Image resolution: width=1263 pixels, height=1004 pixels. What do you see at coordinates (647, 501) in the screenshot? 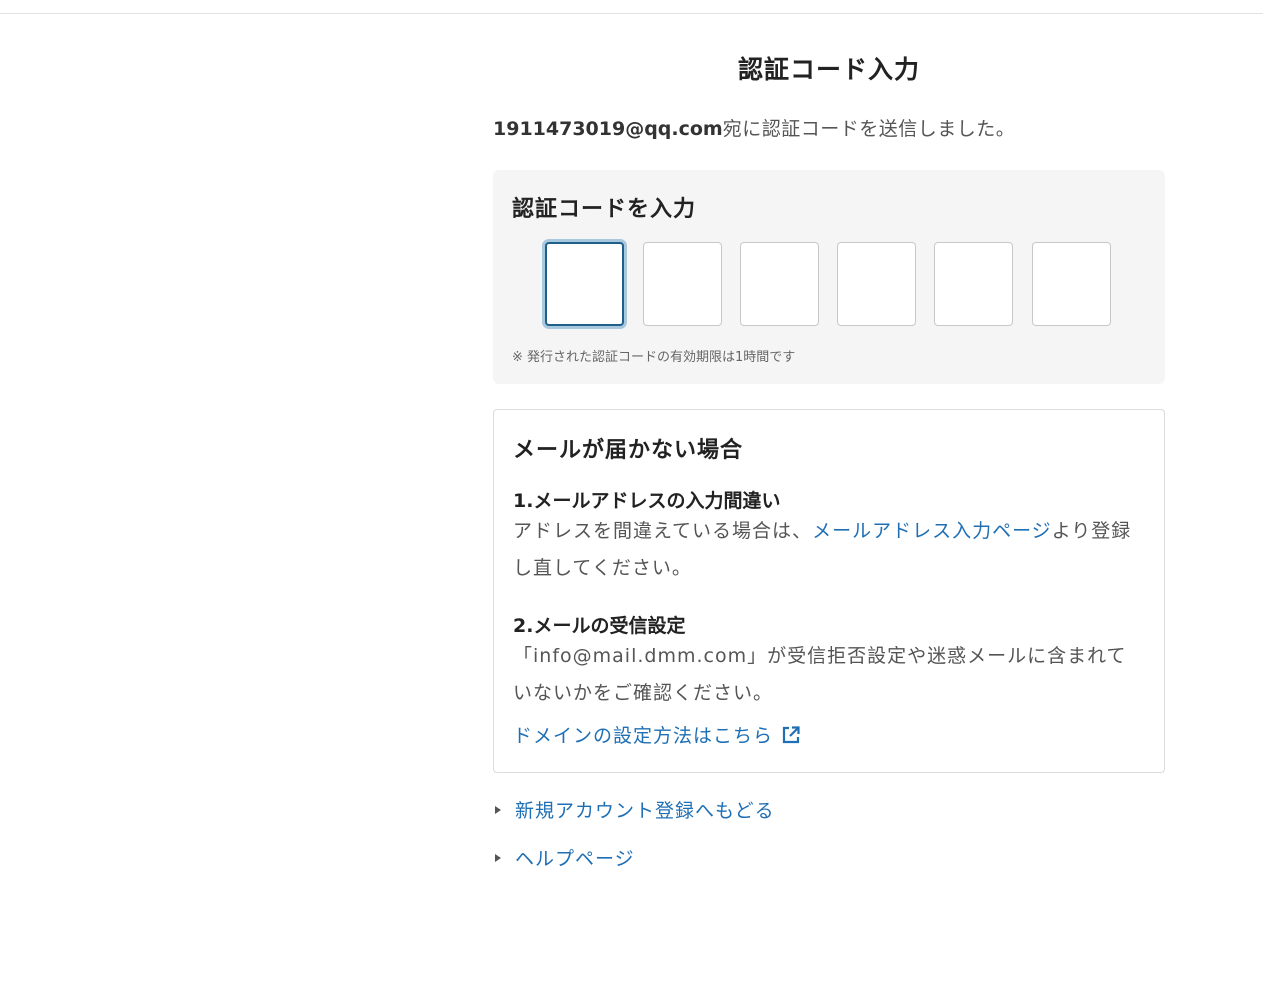
I see `help-item-1-heading: 1.メールアドレスの入力間違い` at bounding box center [647, 501].